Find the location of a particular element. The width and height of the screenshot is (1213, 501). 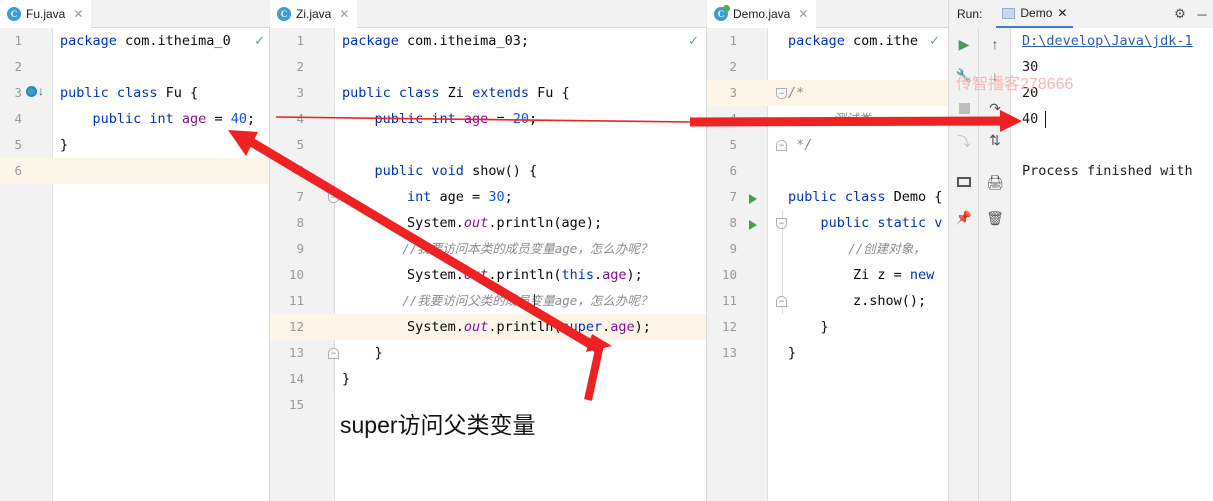

line-number: 5 is located at coordinates (18, 144).